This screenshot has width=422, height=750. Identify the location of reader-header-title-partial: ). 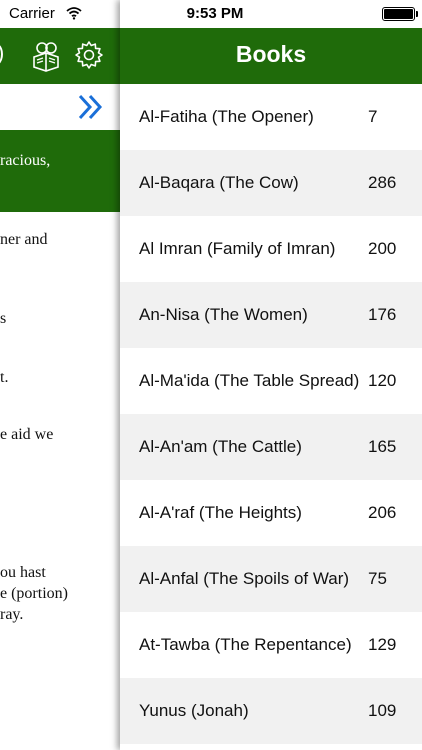
(2, 53).